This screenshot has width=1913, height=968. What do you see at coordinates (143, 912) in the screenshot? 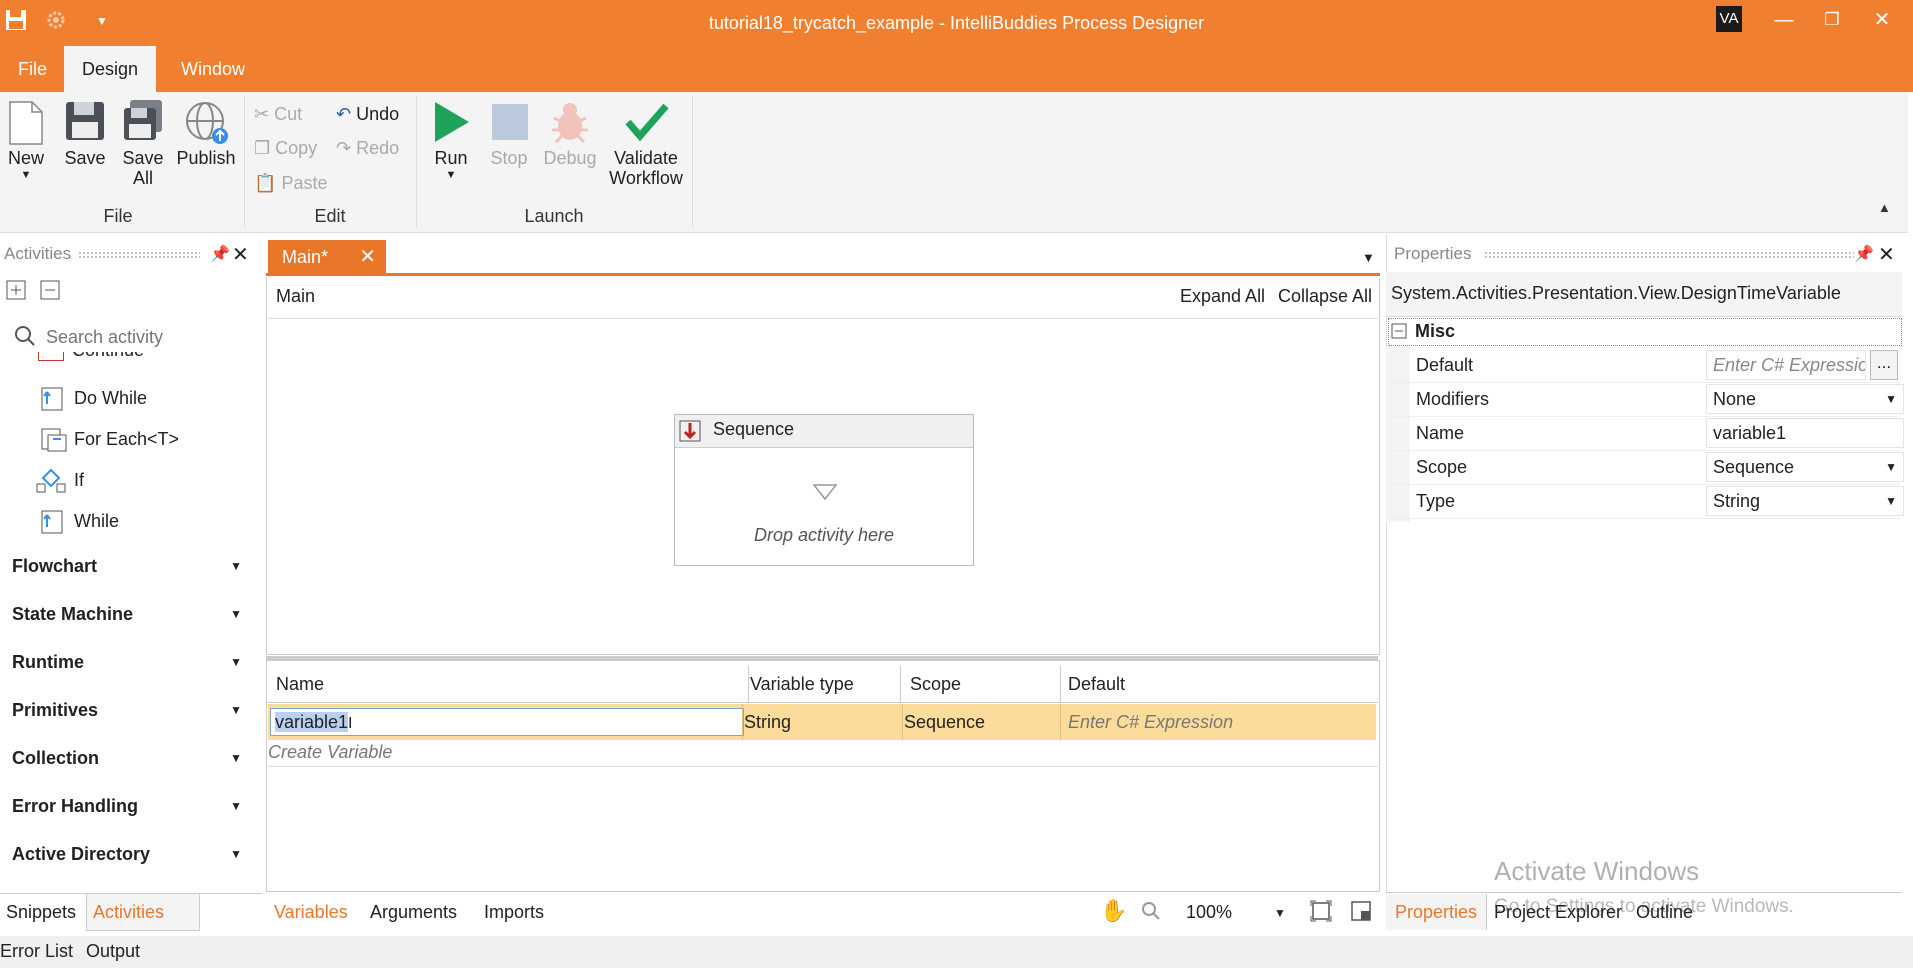
I see `tab-activities: Activities` at bounding box center [143, 912].